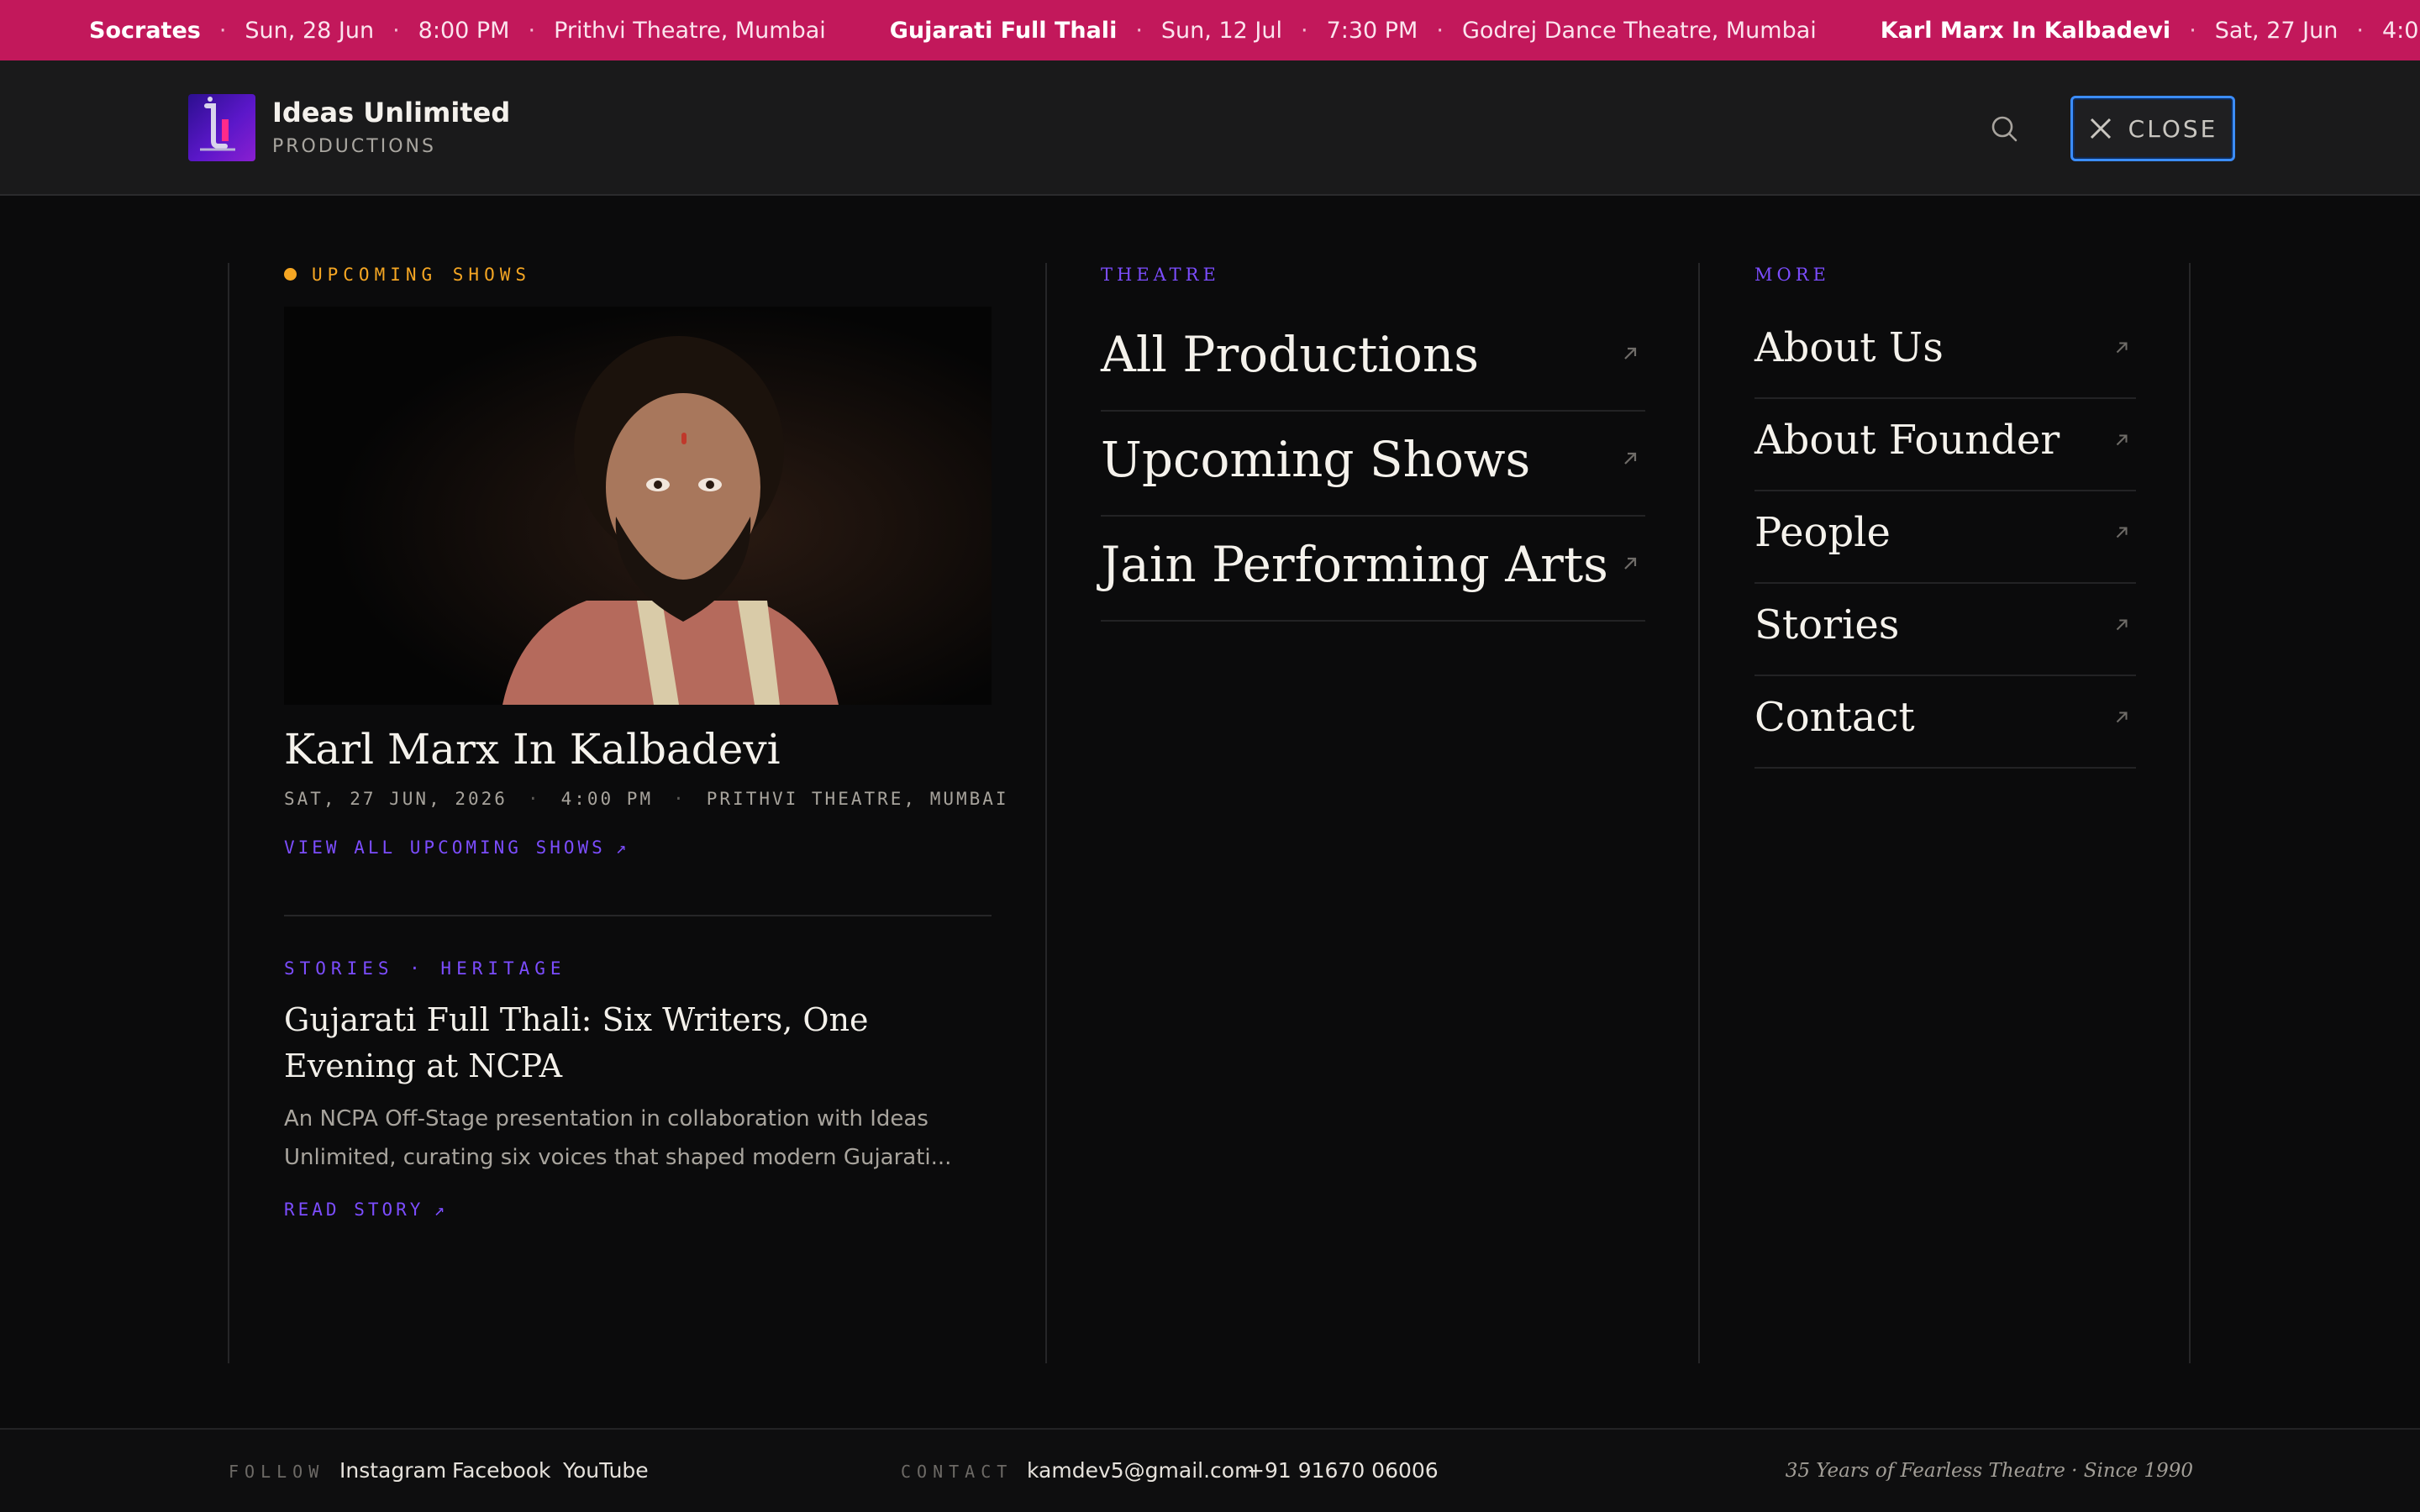 This screenshot has height=1512, width=2420. I want to click on nav-item-label: People, so click(1822, 532).